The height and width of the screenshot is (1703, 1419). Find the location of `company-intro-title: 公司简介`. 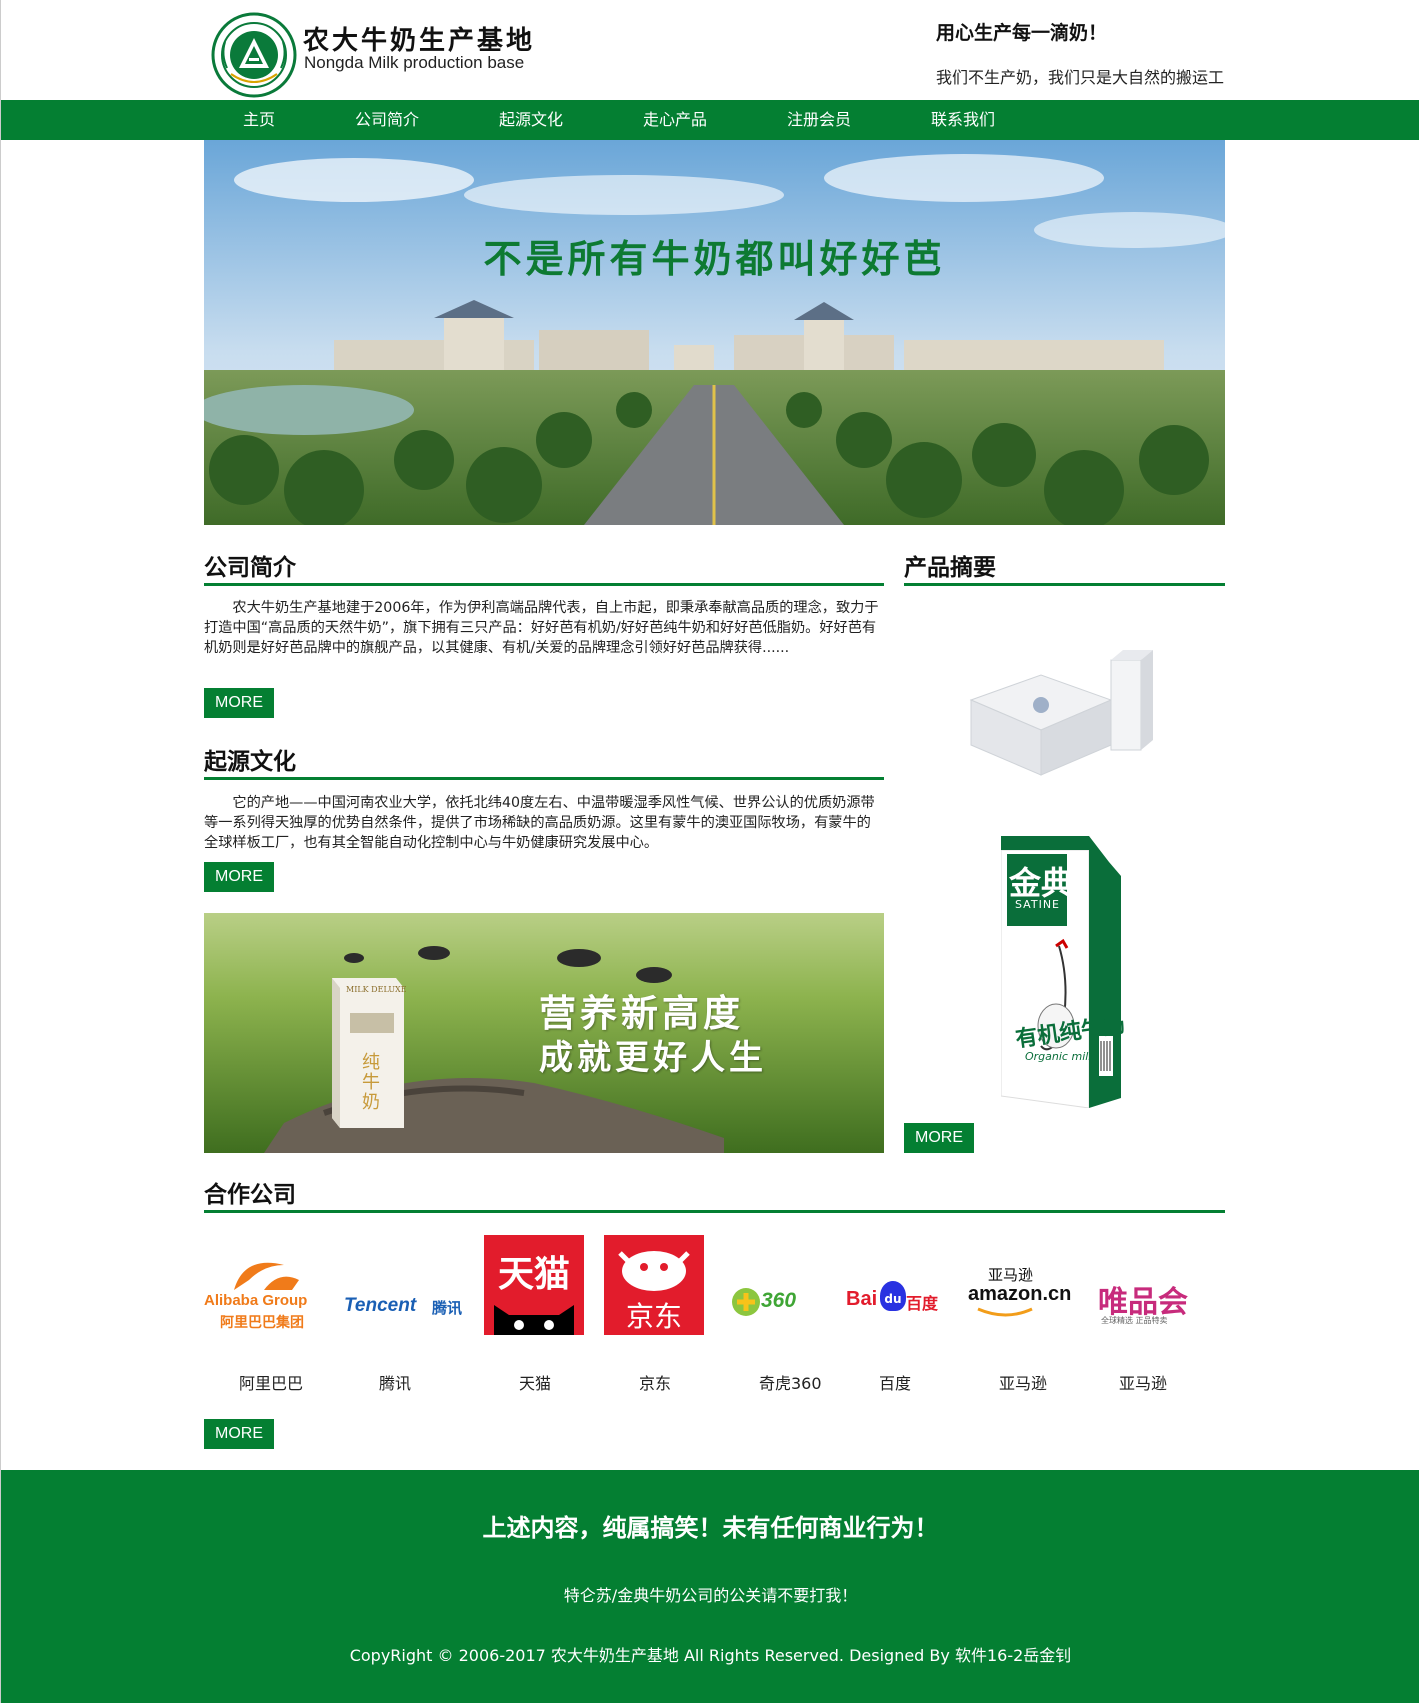

company-intro-title: 公司简介 is located at coordinates (250, 568).